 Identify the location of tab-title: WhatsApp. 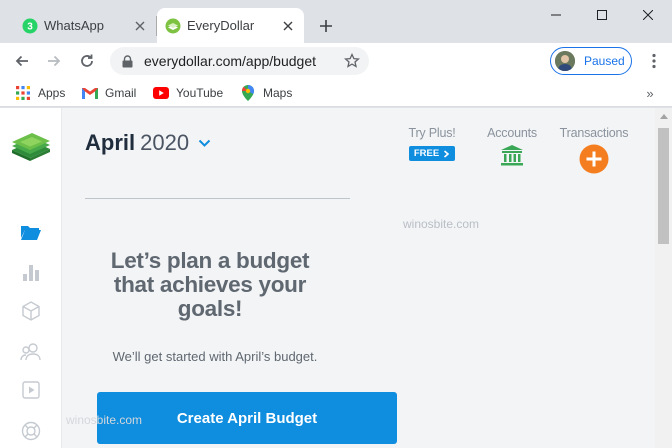
(74, 25).